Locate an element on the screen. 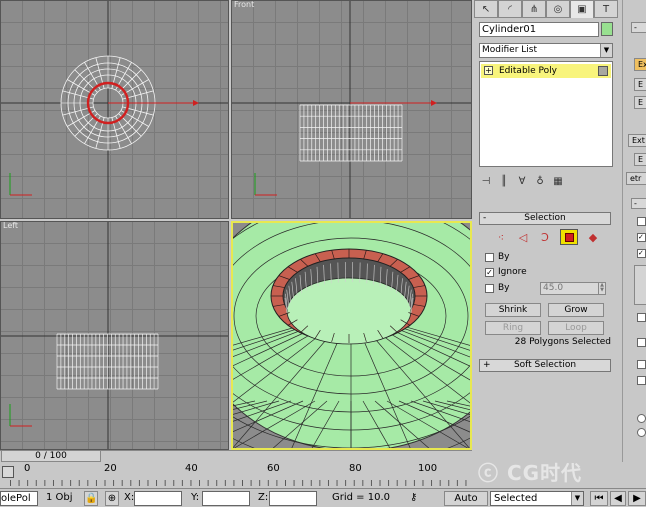 The width and height of the screenshot is (646, 507). make-unique-icon: ∀ is located at coordinates (522, 181).